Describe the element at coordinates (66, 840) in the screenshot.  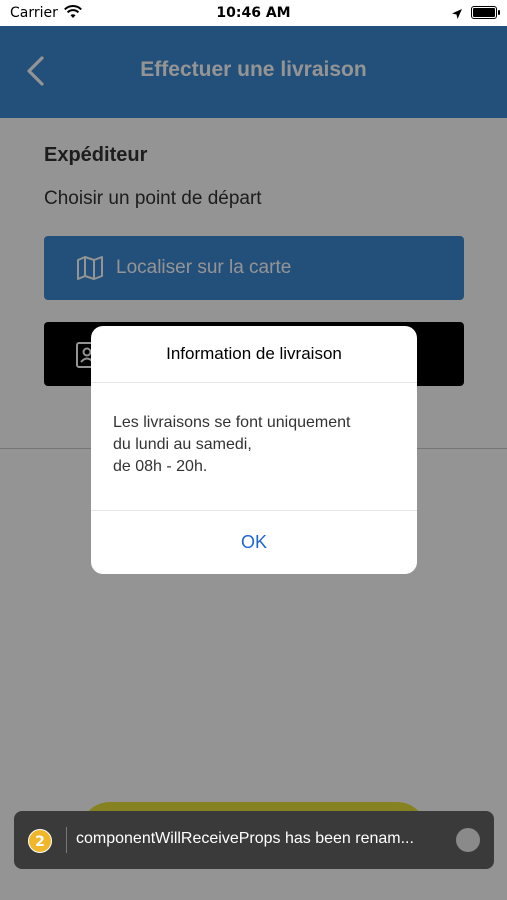
I see `toast-divider` at that location.